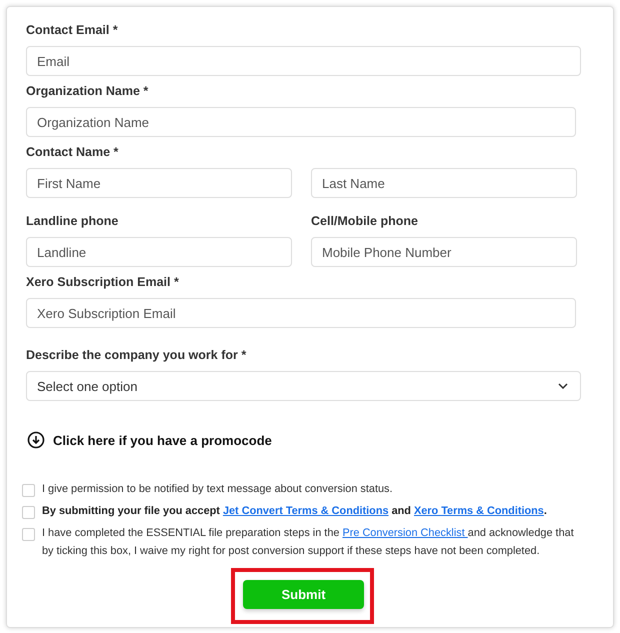 The image size is (620, 633). I want to click on input-field: Organization Name, so click(301, 122).